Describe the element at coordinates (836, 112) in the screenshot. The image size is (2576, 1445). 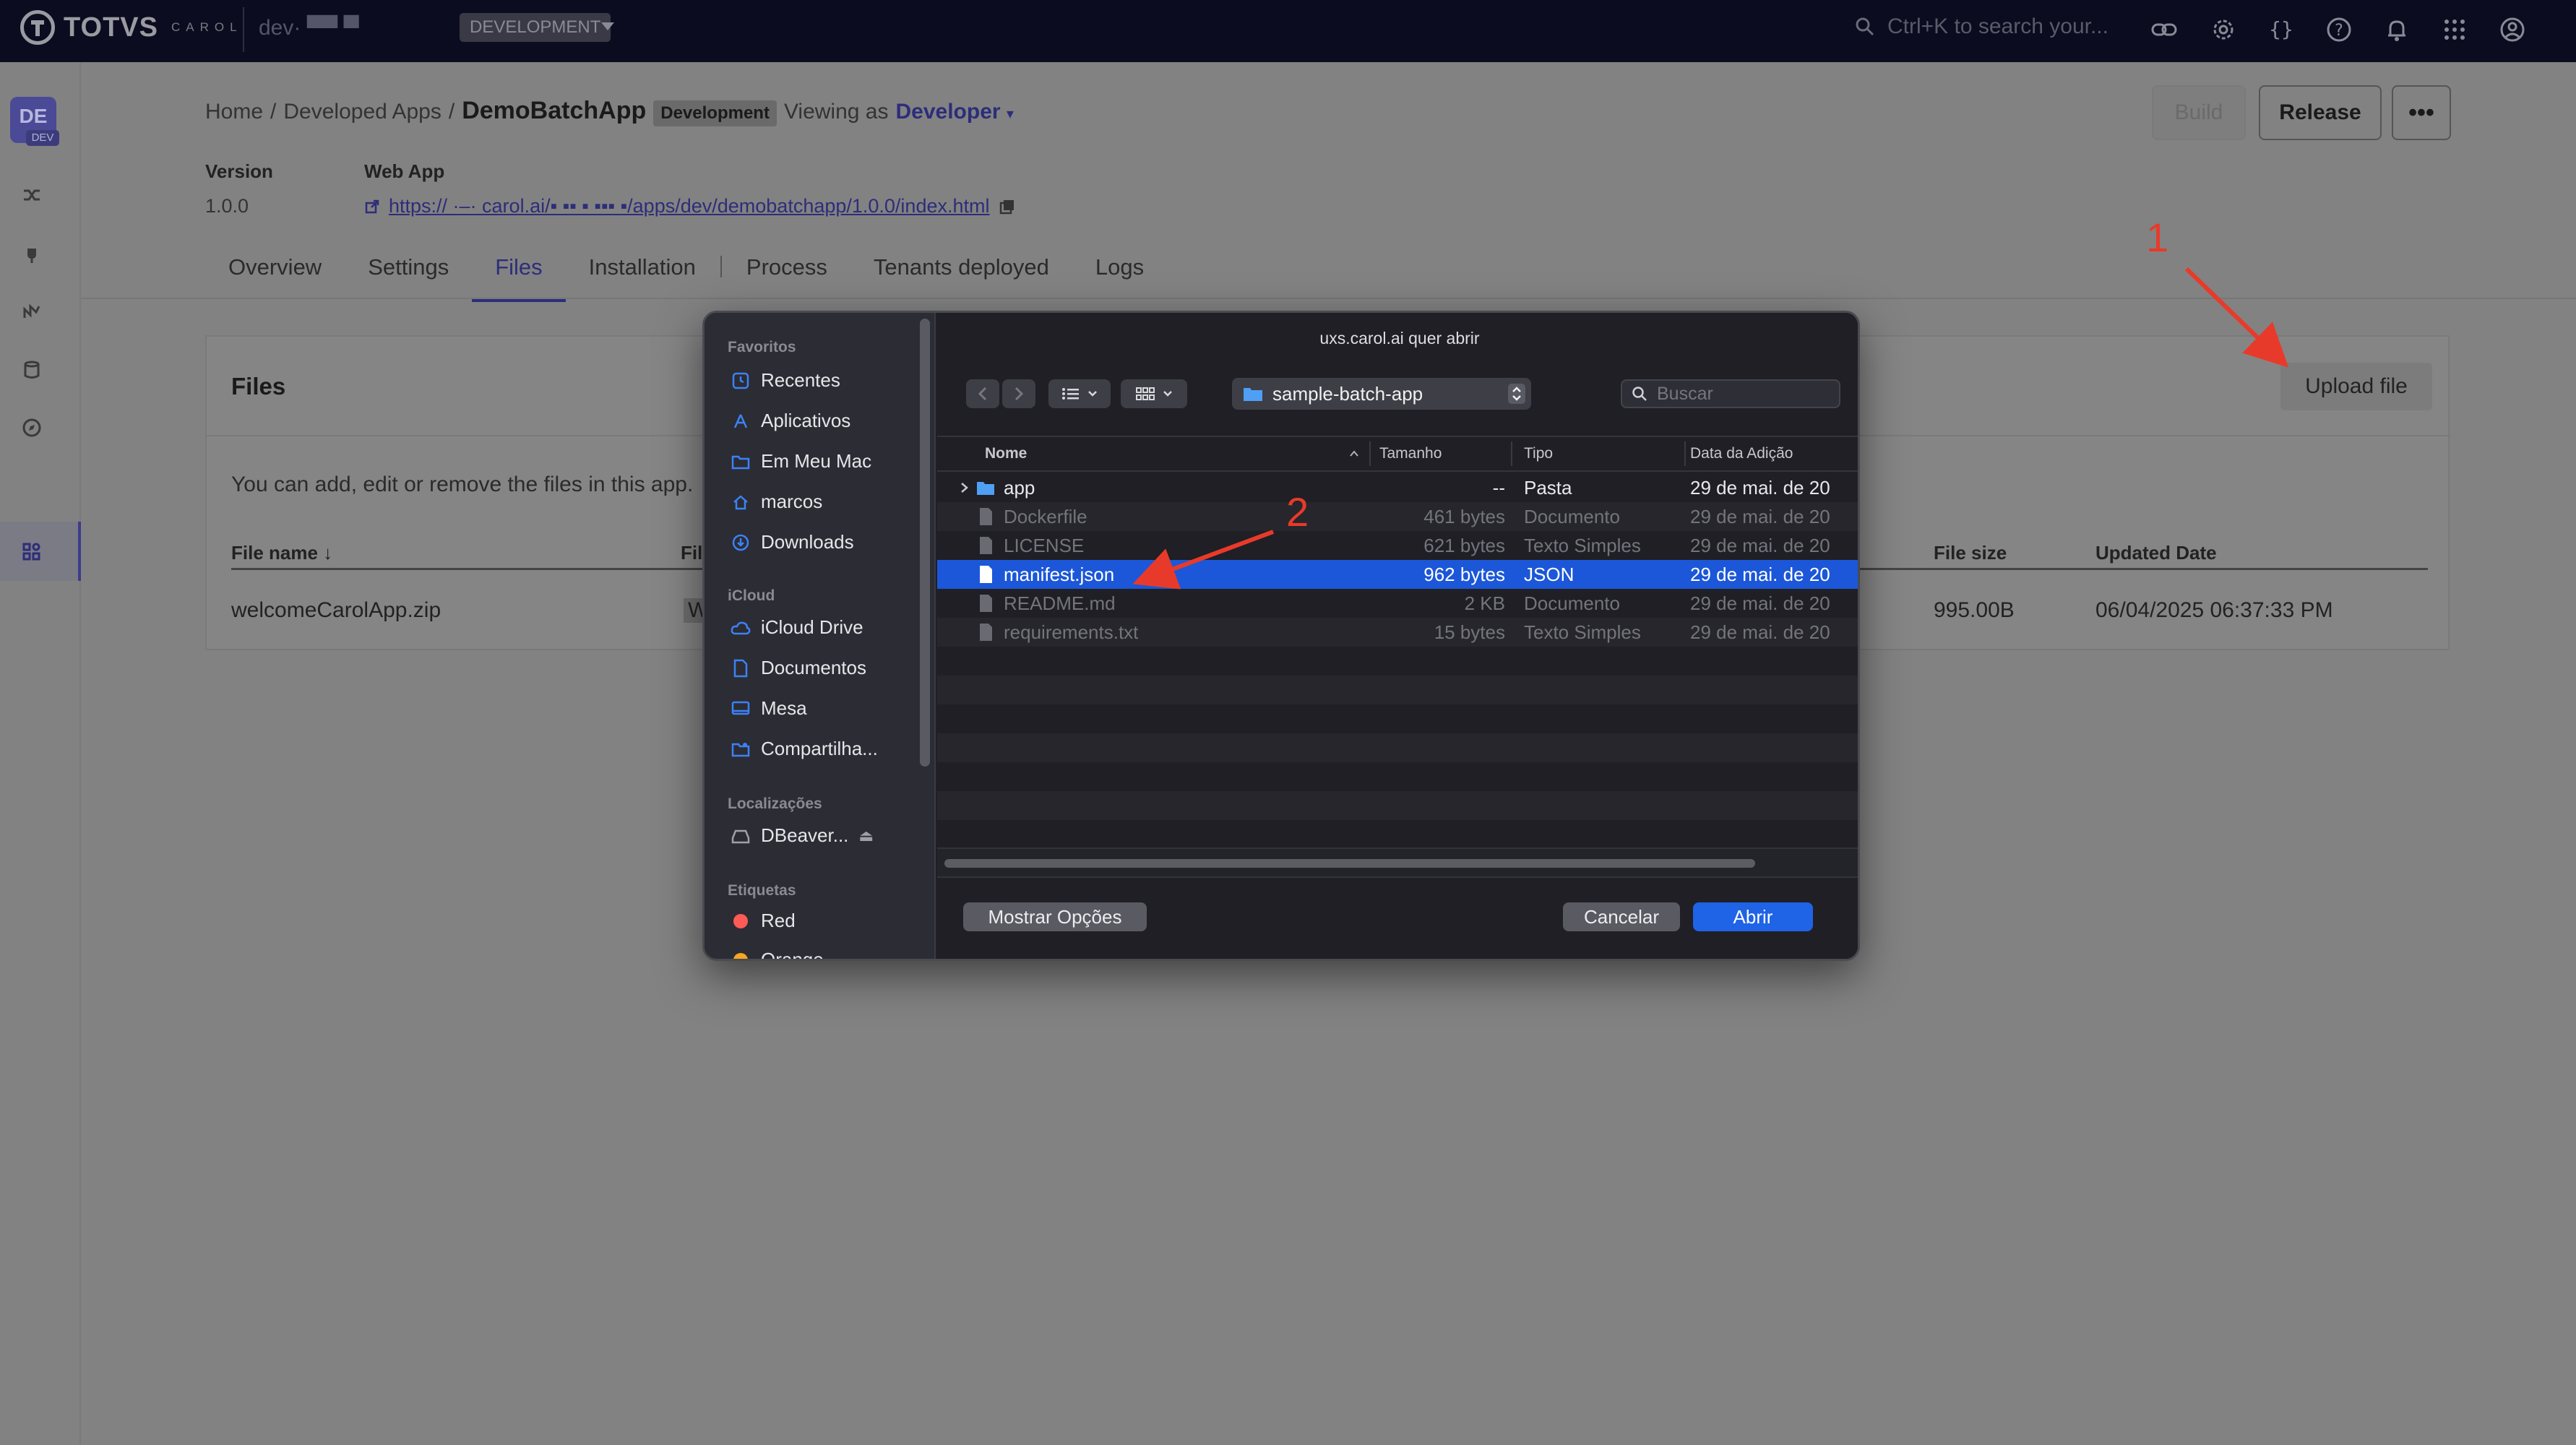
I see `viewing-as-label: Viewing as` at that location.